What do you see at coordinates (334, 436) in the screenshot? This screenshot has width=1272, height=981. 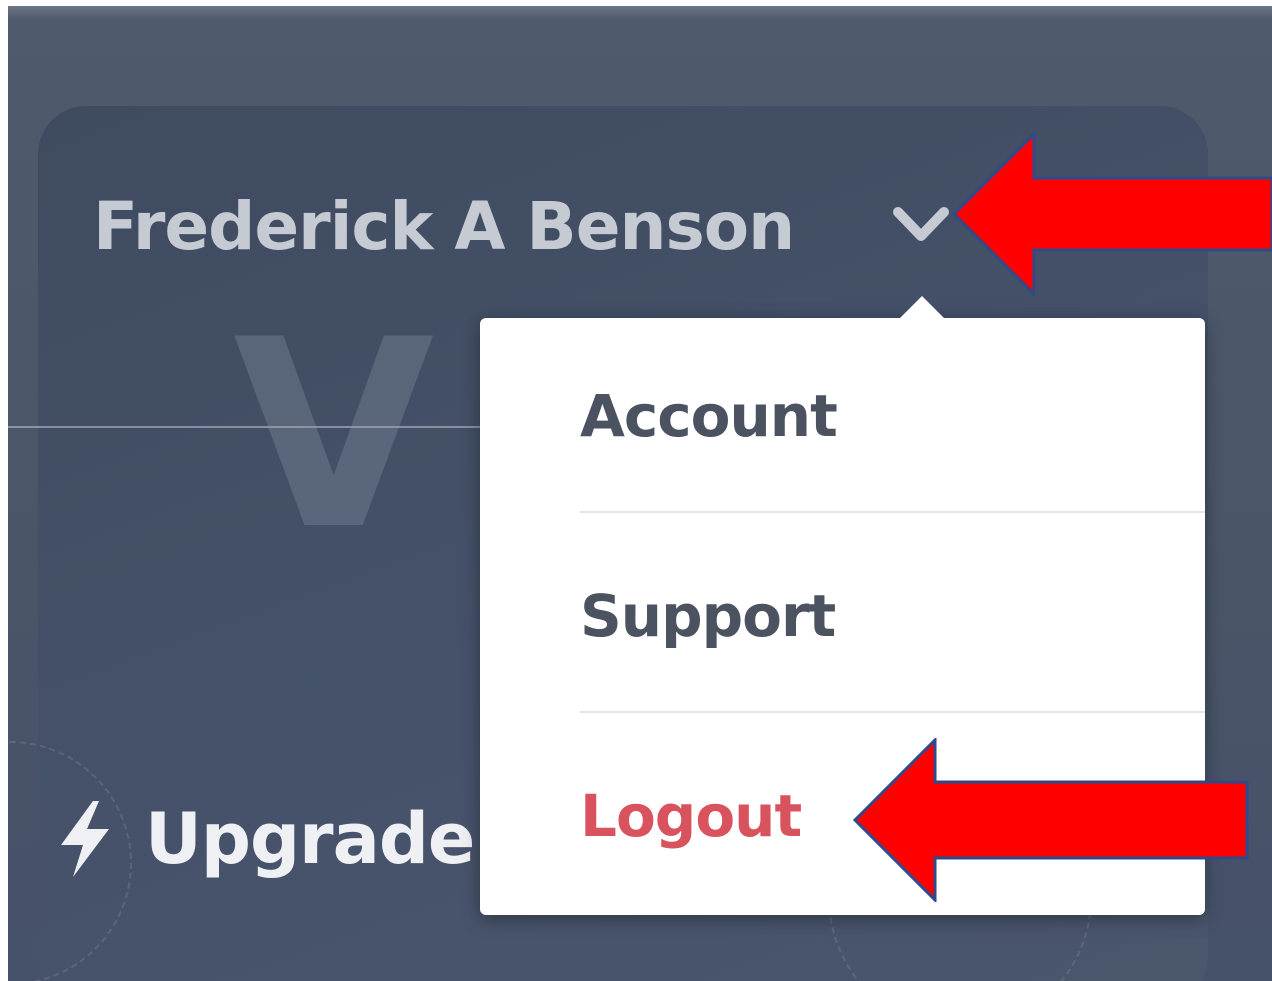 I see `watermark-letter: V` at bounding box center [334, 436].